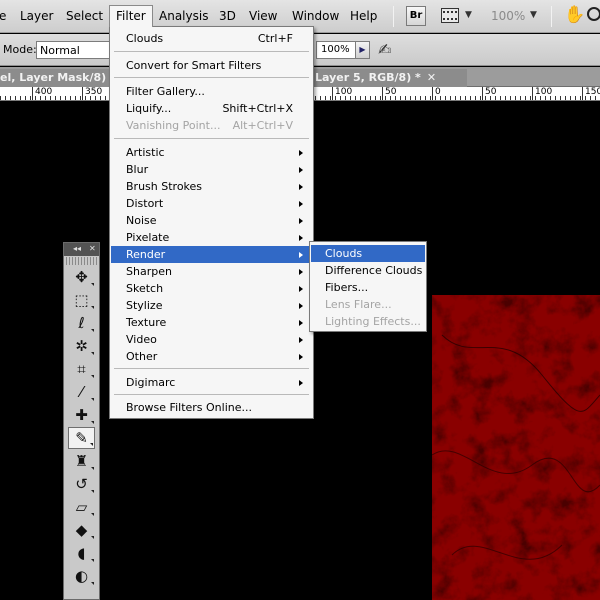 Image resolution: width=600 pixels, height=600 pixels. Describe the element at coordinates (368, 253) in the screenshot. I see `menu-item-clouds: Clouds` at that location.